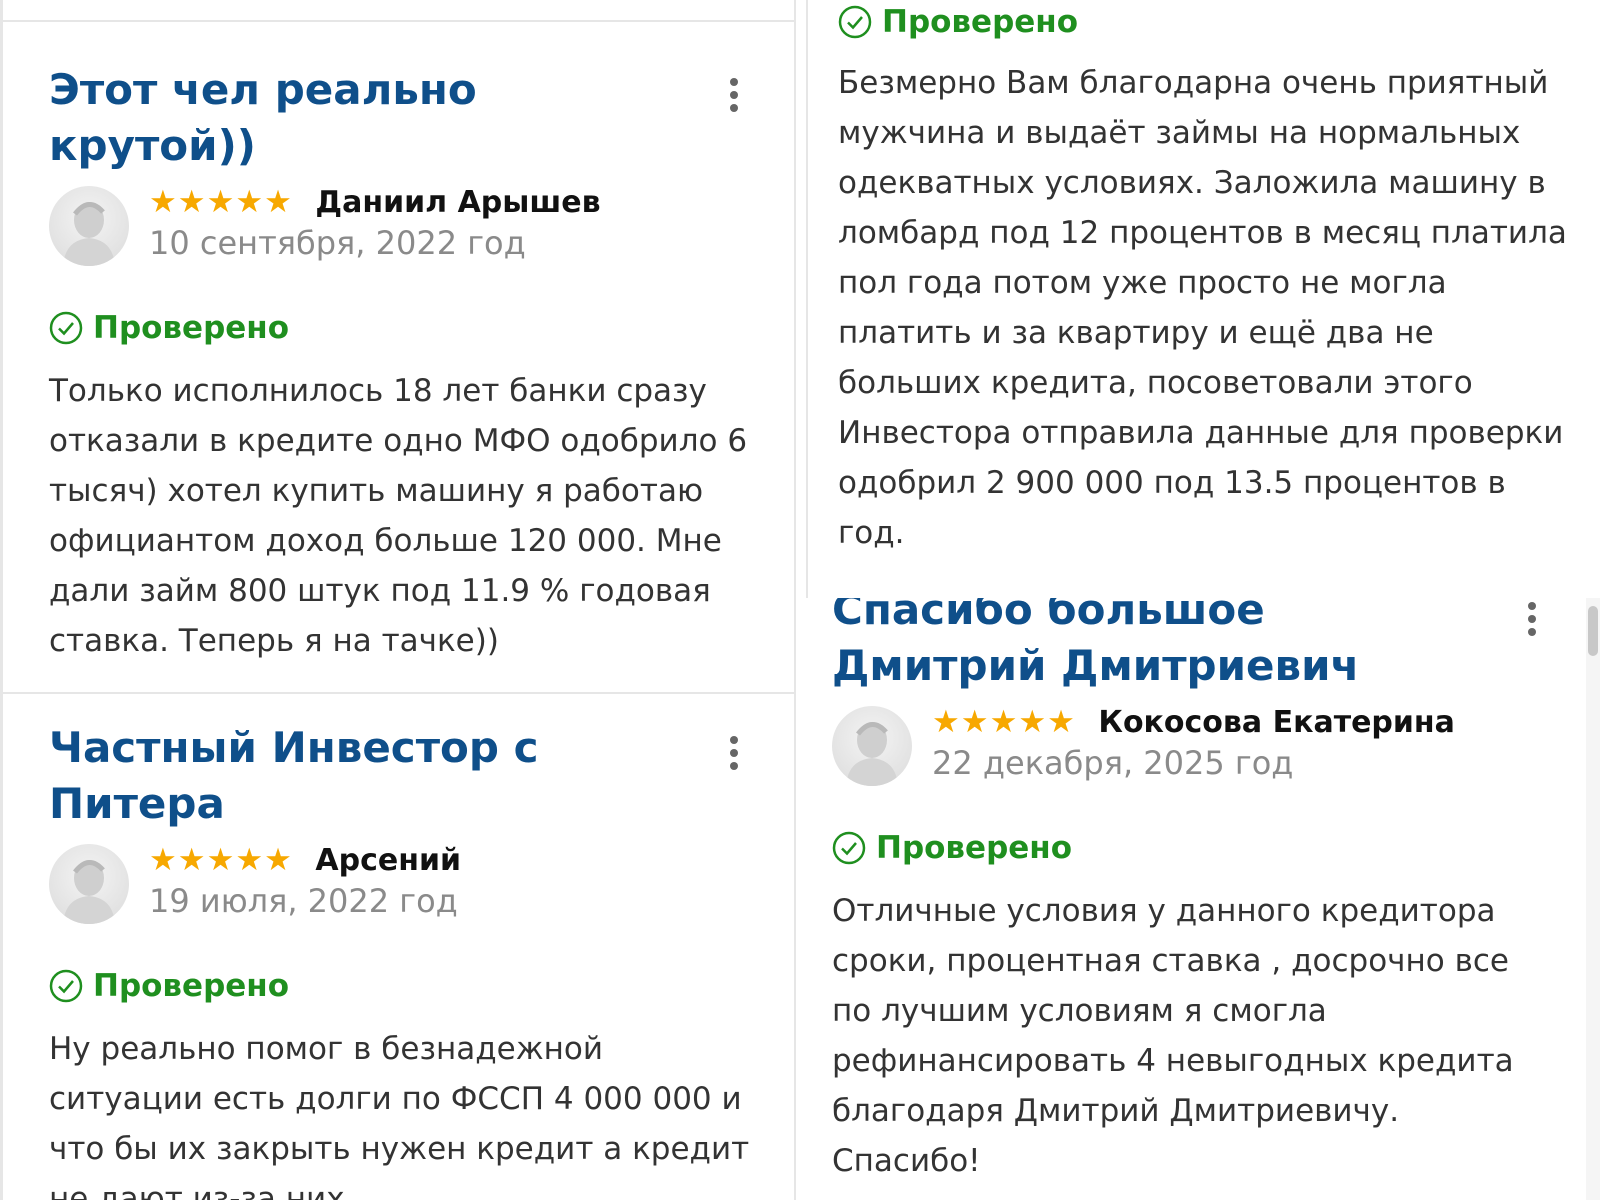  I want to click on review-title: Этот чел реально крутой)), so click(263, 117).